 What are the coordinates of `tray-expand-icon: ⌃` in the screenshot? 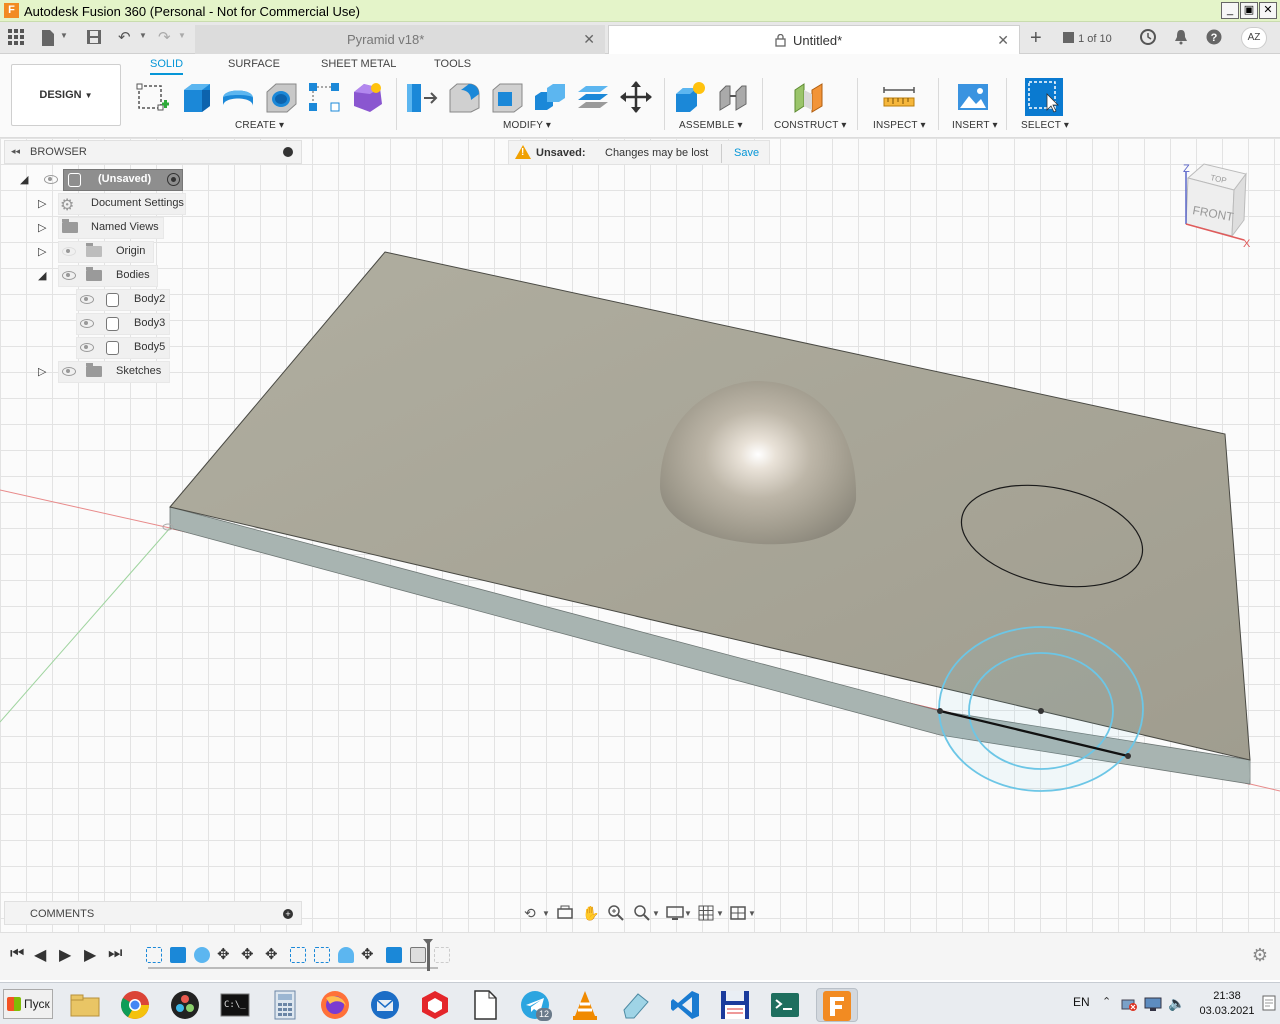 It's located at (1106, 1001).